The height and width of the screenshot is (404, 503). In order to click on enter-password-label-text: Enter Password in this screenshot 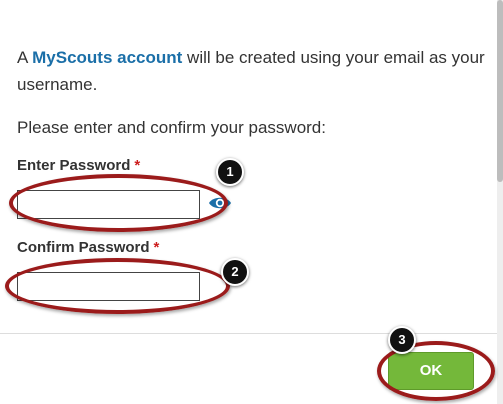, I will do `click(74, 165)`.